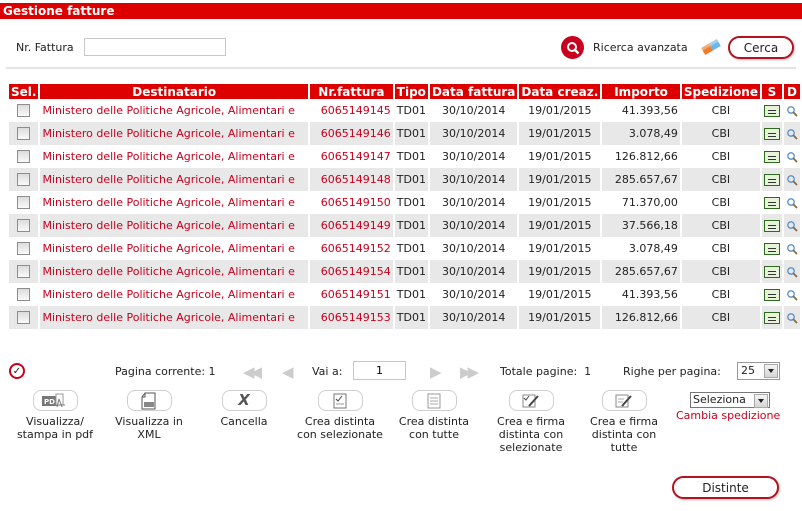 The height and width of the screenshot is (511, 802). What do you see at coordinates (434, 415) in the screenshot?
I see `action-crea-distinta-tutte: Crea distinta con tutte` at bounding box center [434, 415].